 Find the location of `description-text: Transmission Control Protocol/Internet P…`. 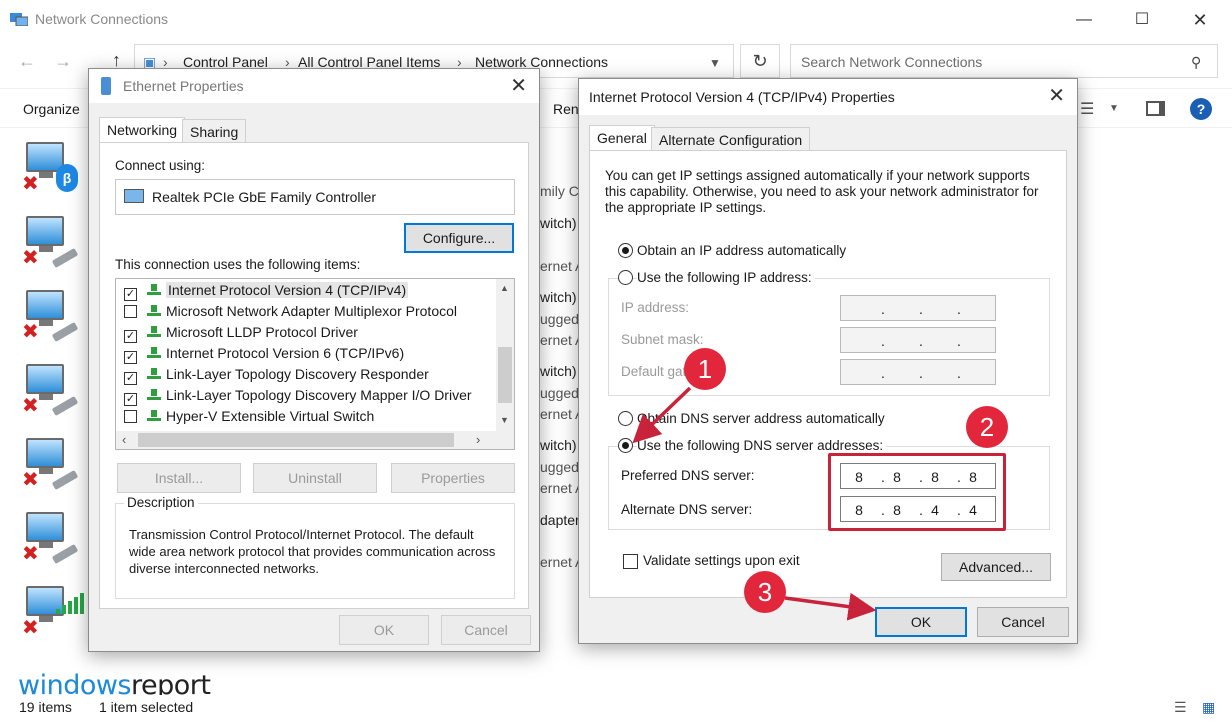

description-text: Transmission Control Protocol/Internet P… is located at coordinates (312, 551).